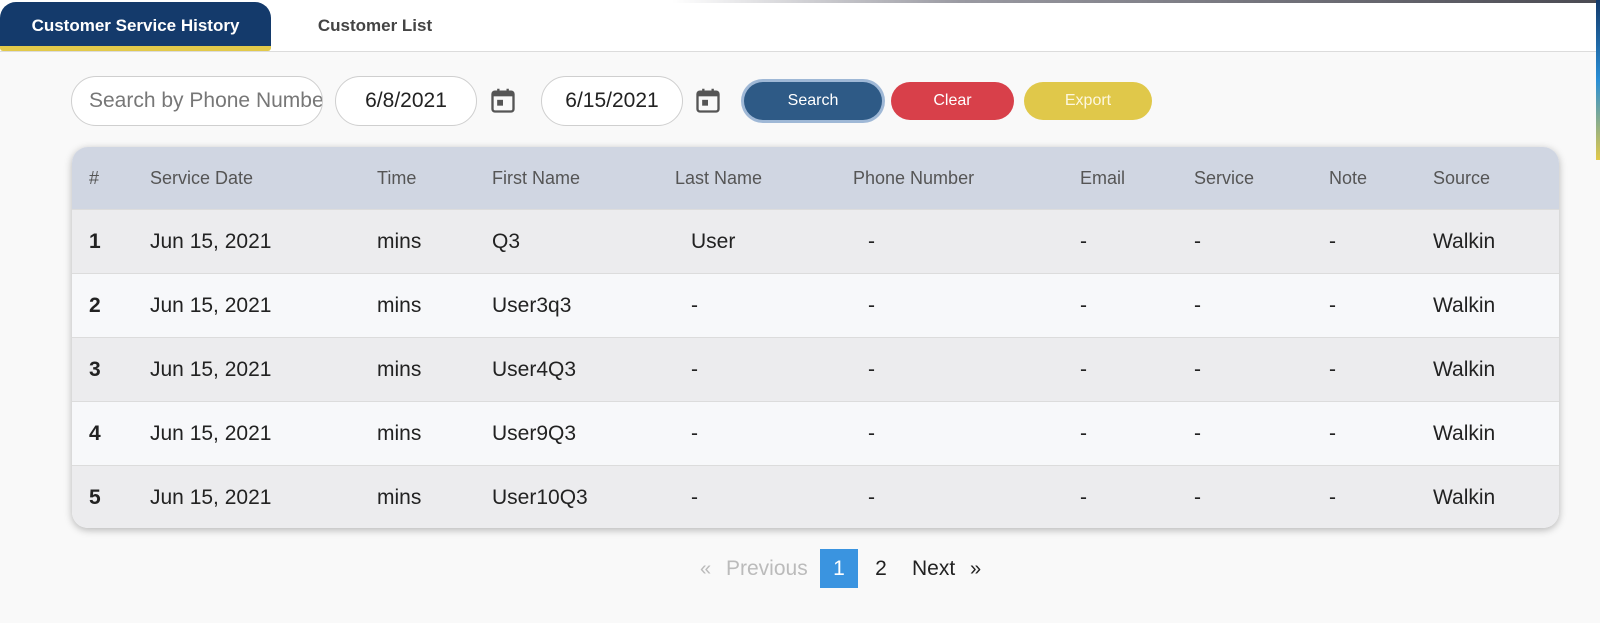  I want to click on tab-label: Customer List, so click(375, 25).